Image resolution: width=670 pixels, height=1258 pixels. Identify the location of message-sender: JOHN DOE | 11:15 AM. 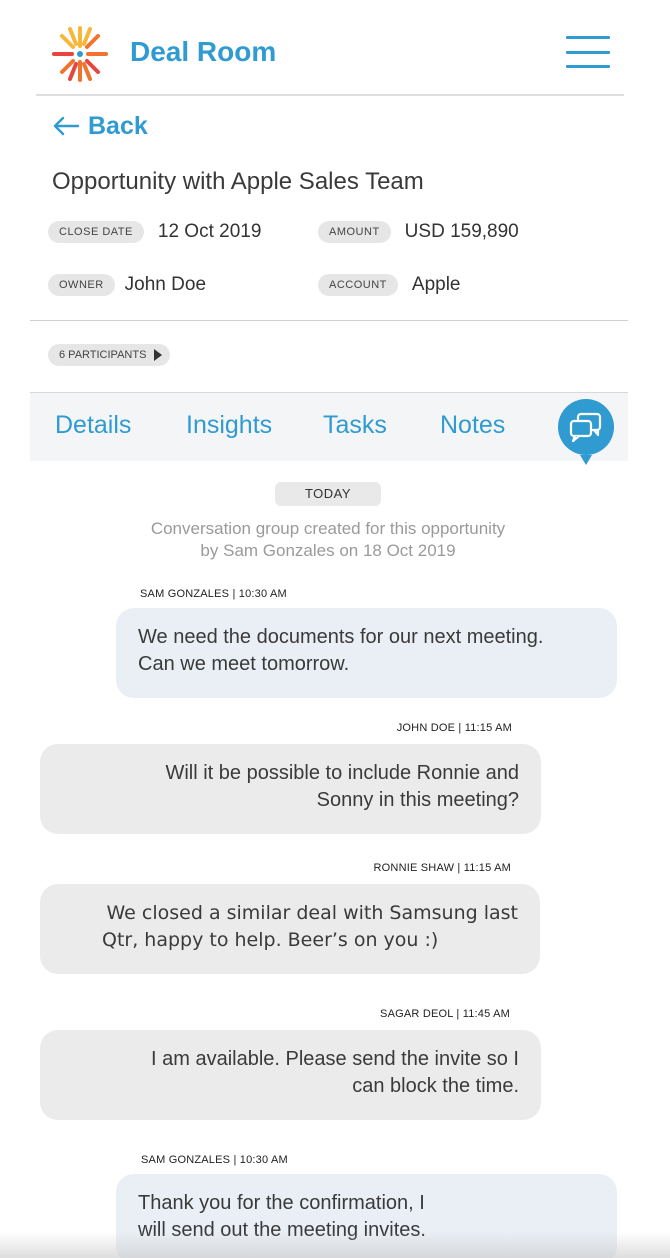
(454, 728).